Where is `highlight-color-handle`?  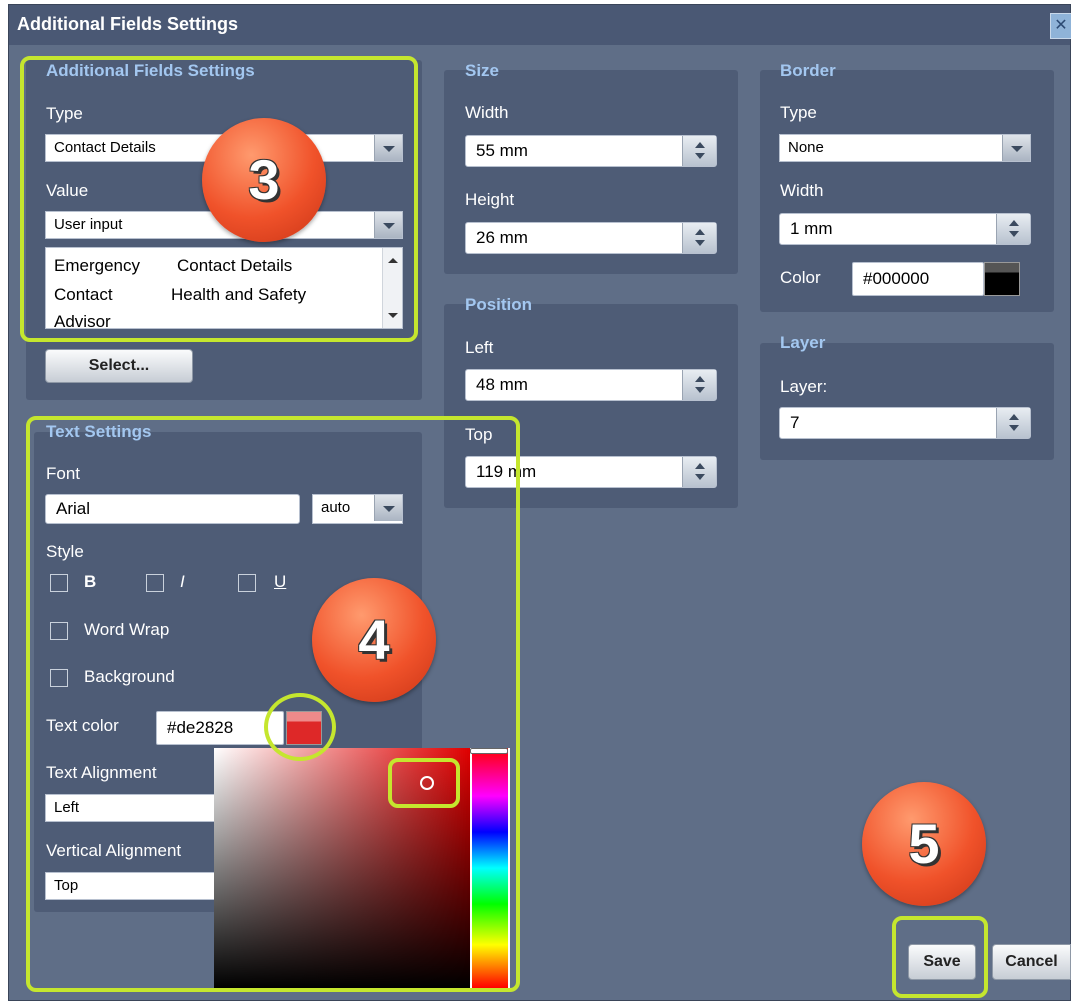 highlight-color-handle is located at coordinates (424, 783).